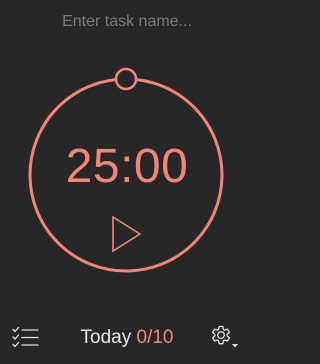  What do you see at coordinates (221, 335) in the screenshot?
I see `gear-icon` at bounding box center [221, 335].